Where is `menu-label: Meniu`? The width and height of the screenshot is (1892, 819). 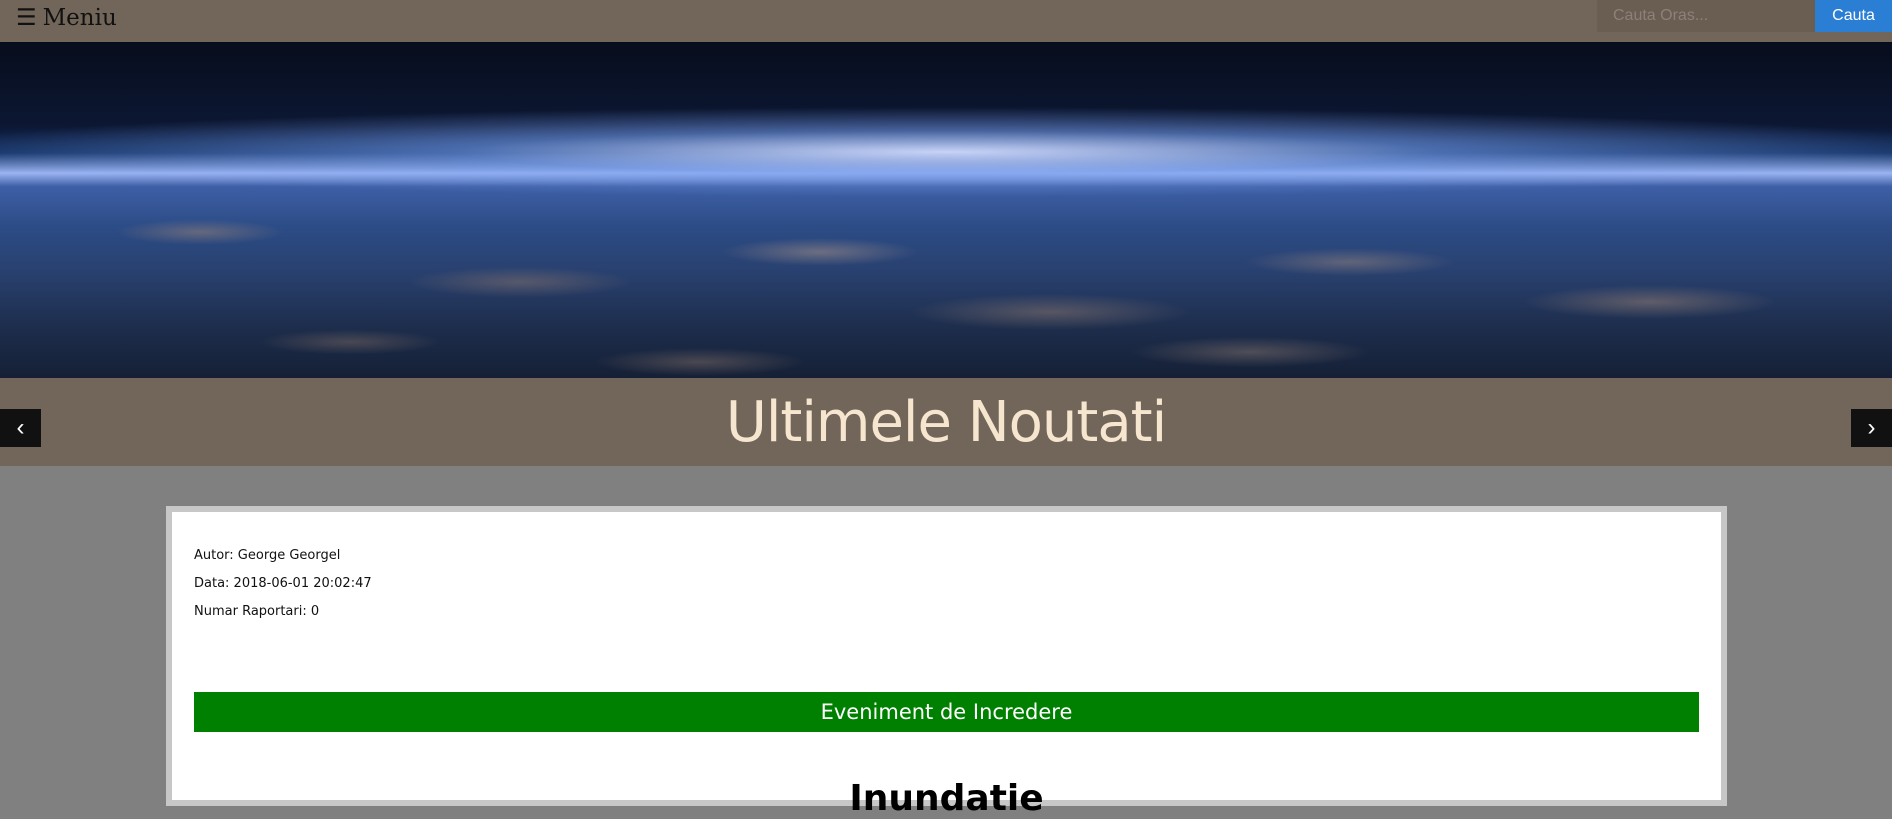
menu-label: Meniu is located at coordinates (79, 18).